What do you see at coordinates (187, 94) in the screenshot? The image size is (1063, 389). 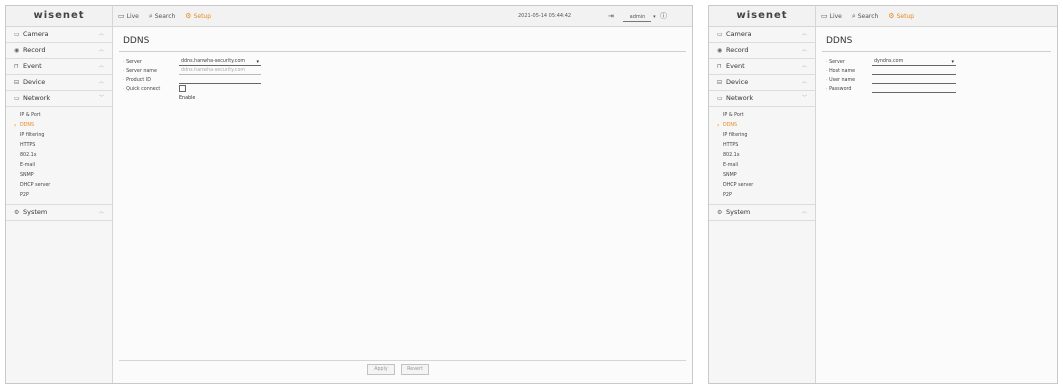 I see `quick-connect-enable: Enable` at bounding box center [187, 94].